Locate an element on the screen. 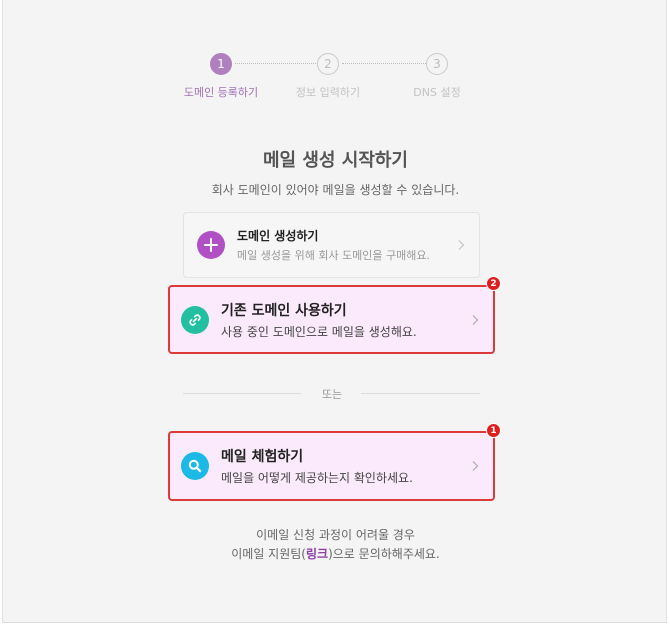 The height and width of the screenshot is (628, 670). step-label: DNS 설정 is located at coordinates (437, 92).